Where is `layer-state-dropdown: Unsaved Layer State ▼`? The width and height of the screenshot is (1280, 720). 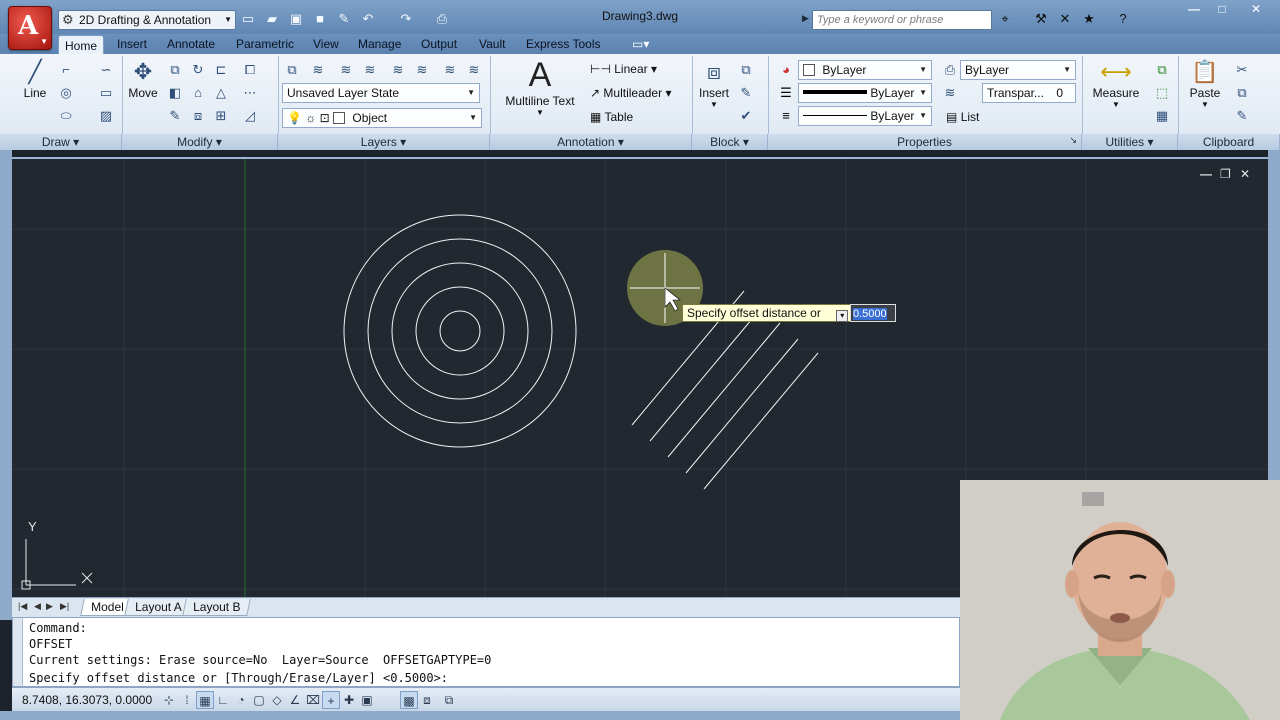
layer-state-dropdown: Unsaved Layer State ▼ is located at coordinates (381, 93).